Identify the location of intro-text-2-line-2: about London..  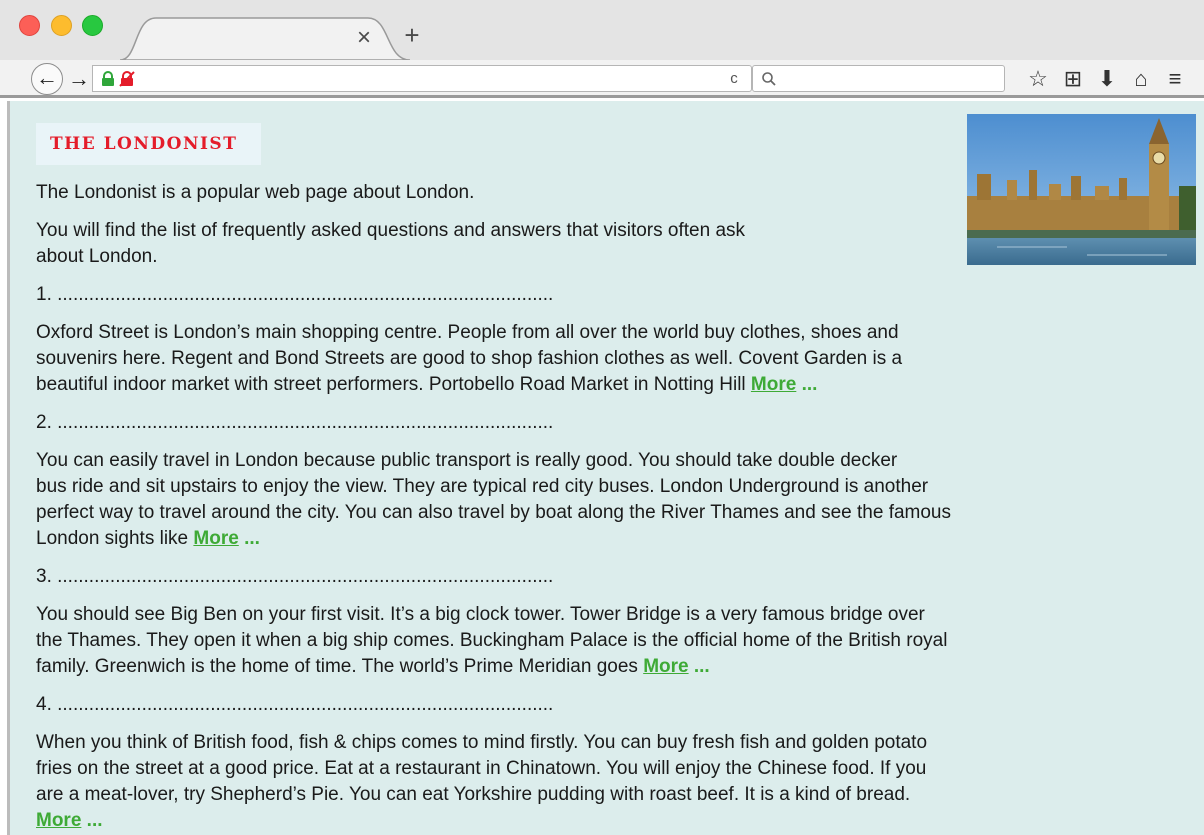
(97, 256).